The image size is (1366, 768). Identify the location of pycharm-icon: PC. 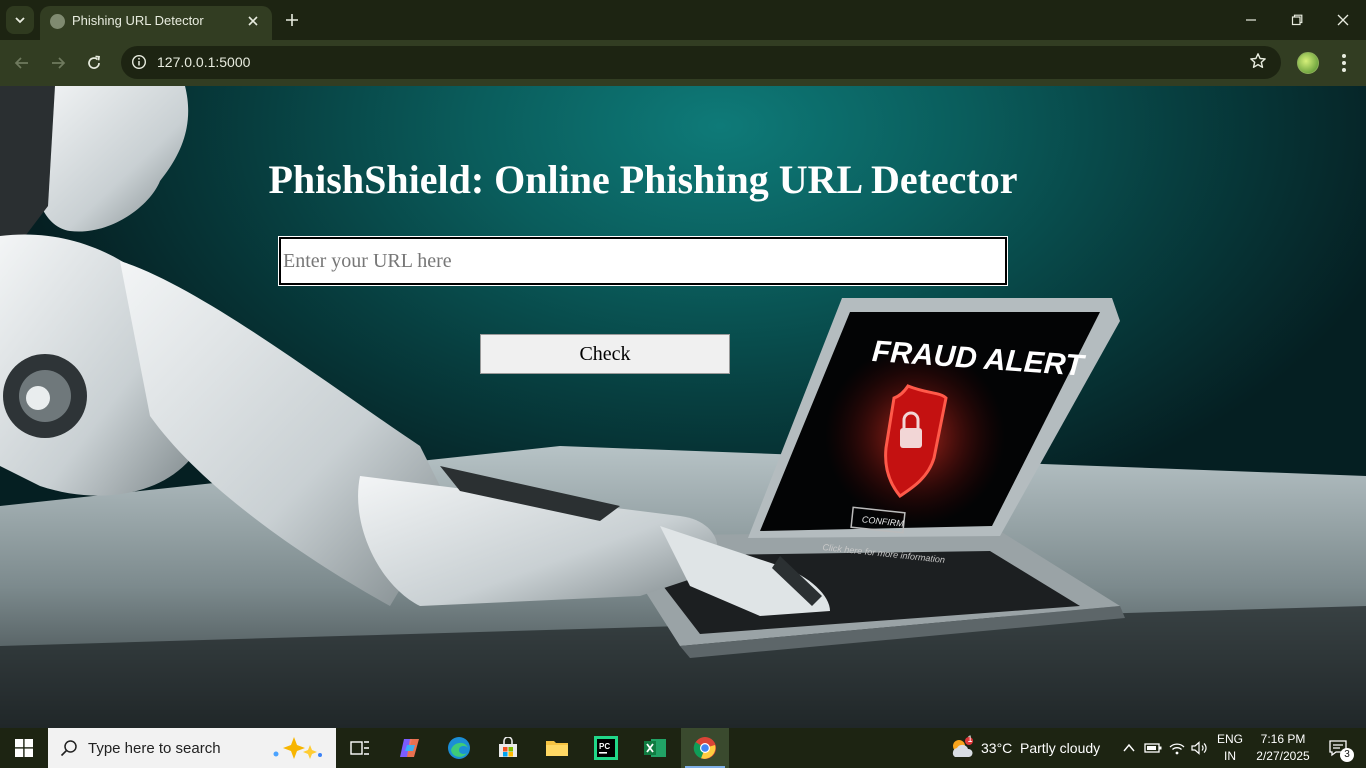
(606, 748).